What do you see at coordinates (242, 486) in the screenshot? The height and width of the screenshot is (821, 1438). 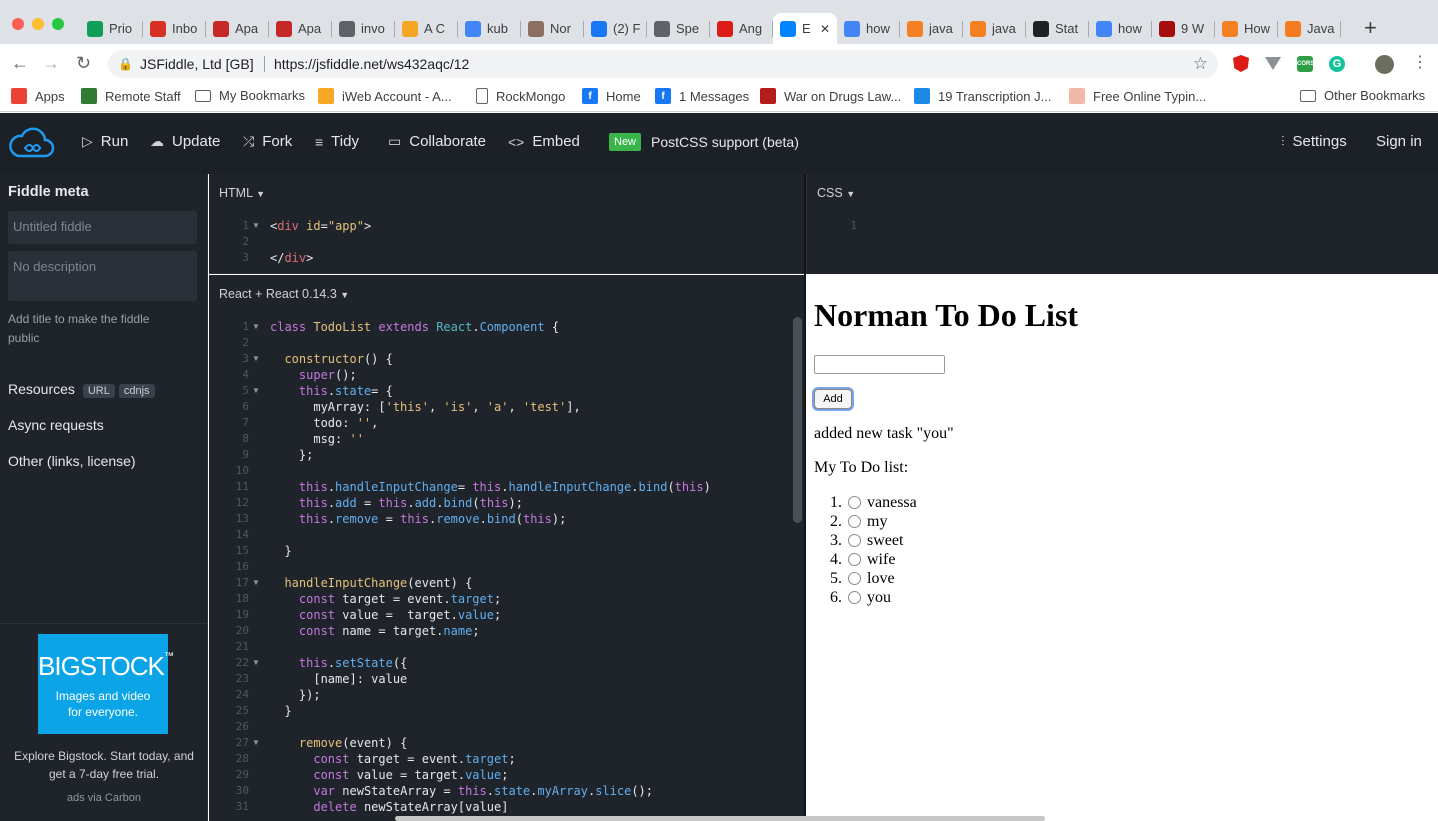 I see `line-number: 11` at bounding box center [242, 486].